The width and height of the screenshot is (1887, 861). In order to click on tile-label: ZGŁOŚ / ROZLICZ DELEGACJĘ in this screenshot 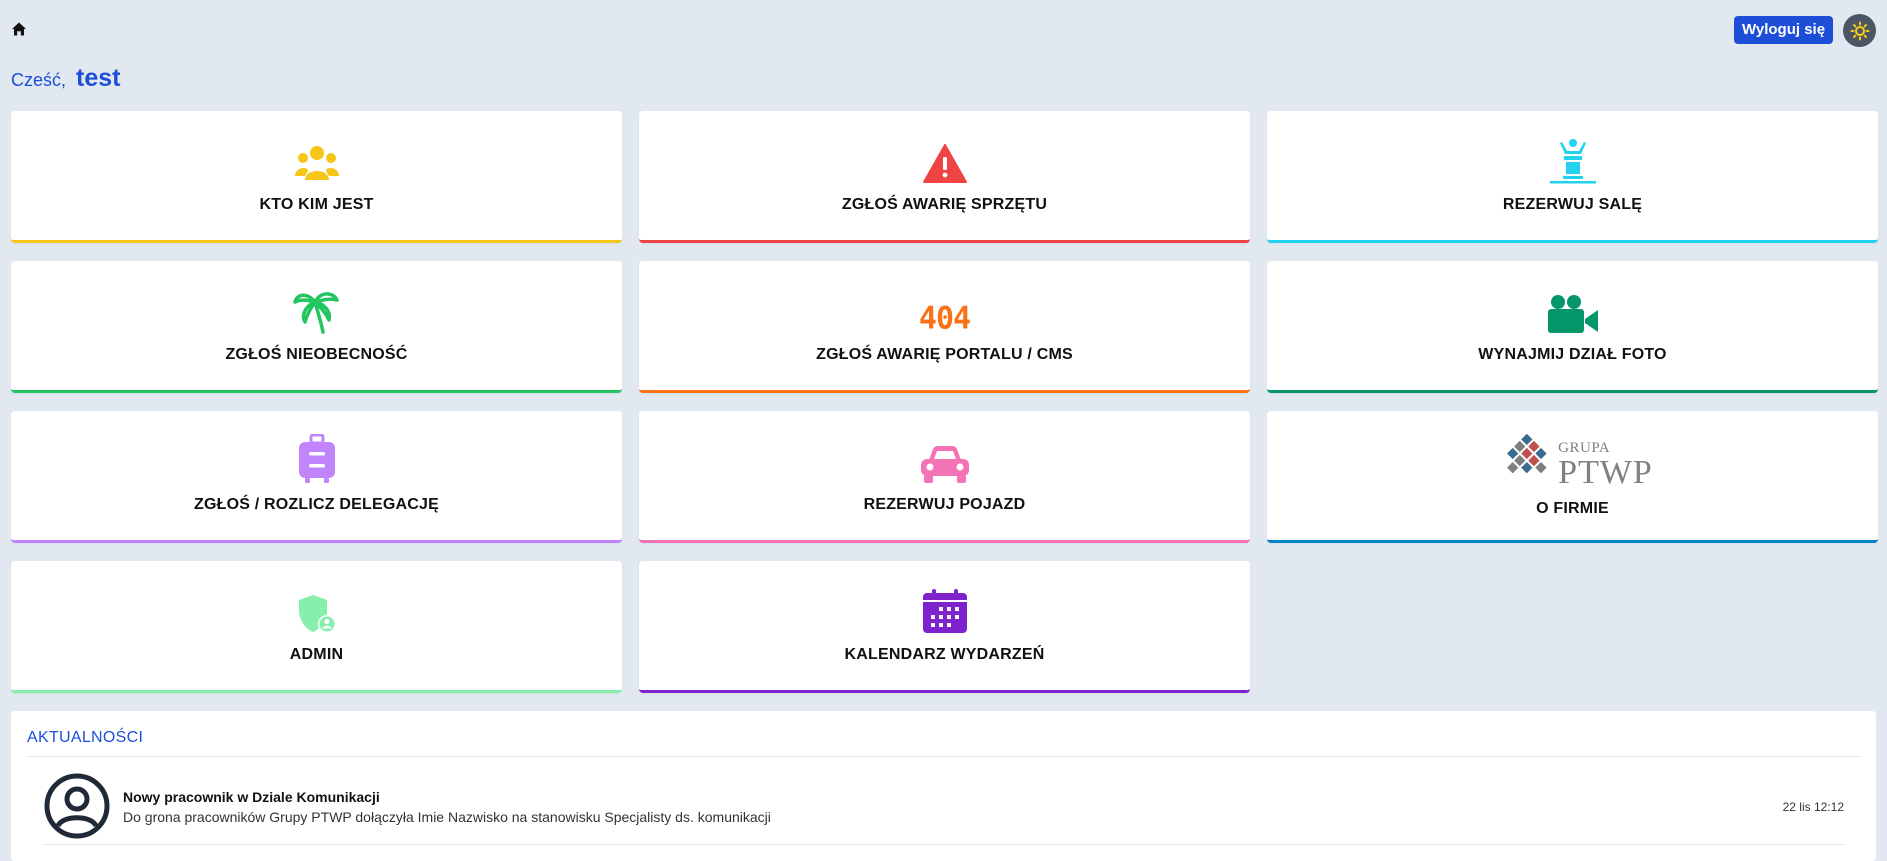, I will do `click(316, 504)`.